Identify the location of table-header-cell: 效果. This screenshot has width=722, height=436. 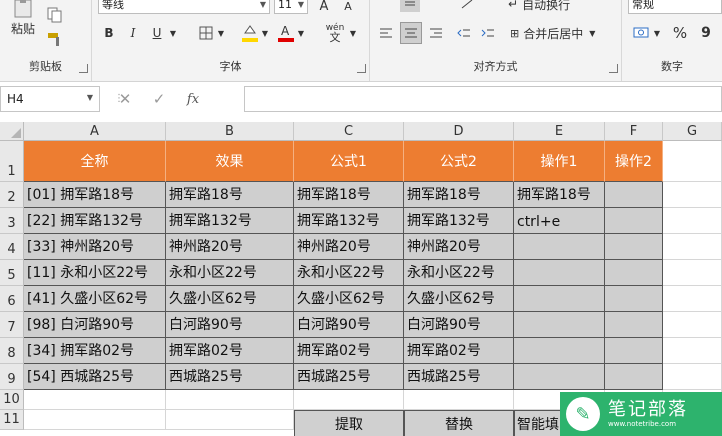
(230, 161).